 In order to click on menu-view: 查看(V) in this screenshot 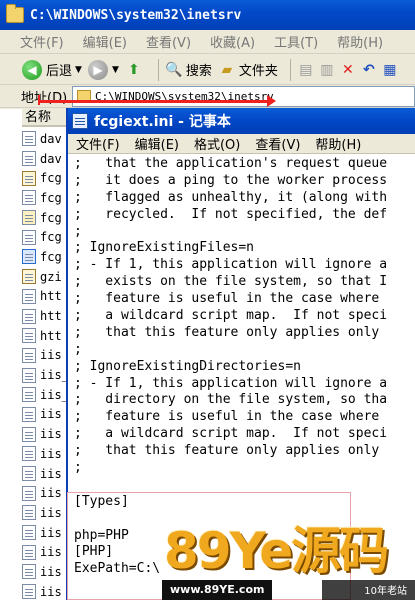, I will do `click(168, 41)`.